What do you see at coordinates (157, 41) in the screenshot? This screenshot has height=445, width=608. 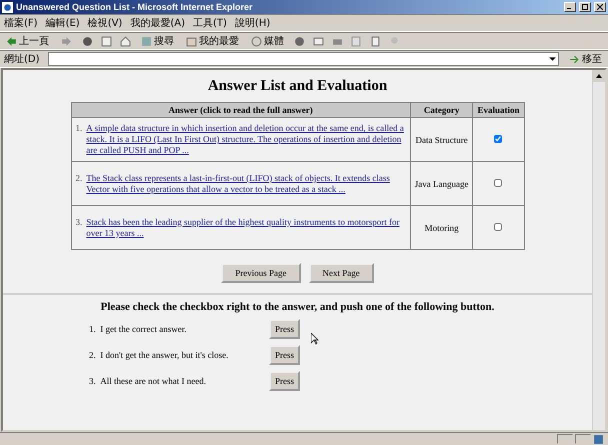 I see `search-button: 搜尋` at bounding box center [157, 41].